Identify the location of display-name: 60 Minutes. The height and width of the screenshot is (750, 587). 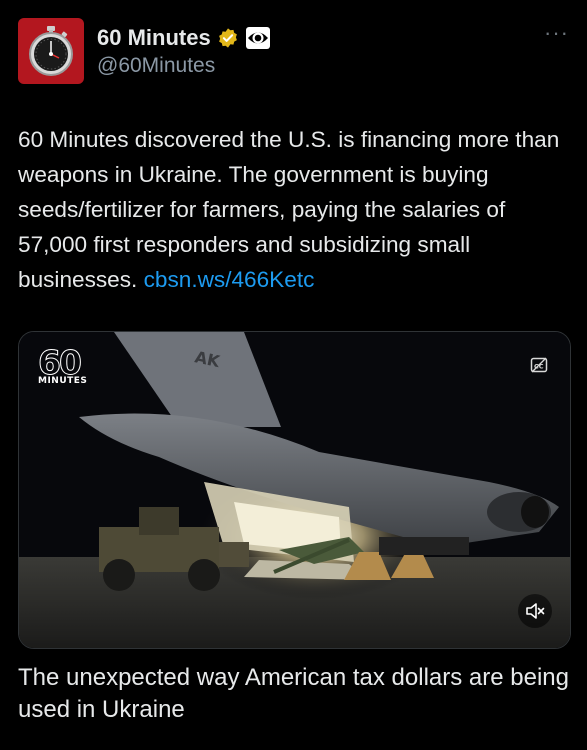
(154, 38).